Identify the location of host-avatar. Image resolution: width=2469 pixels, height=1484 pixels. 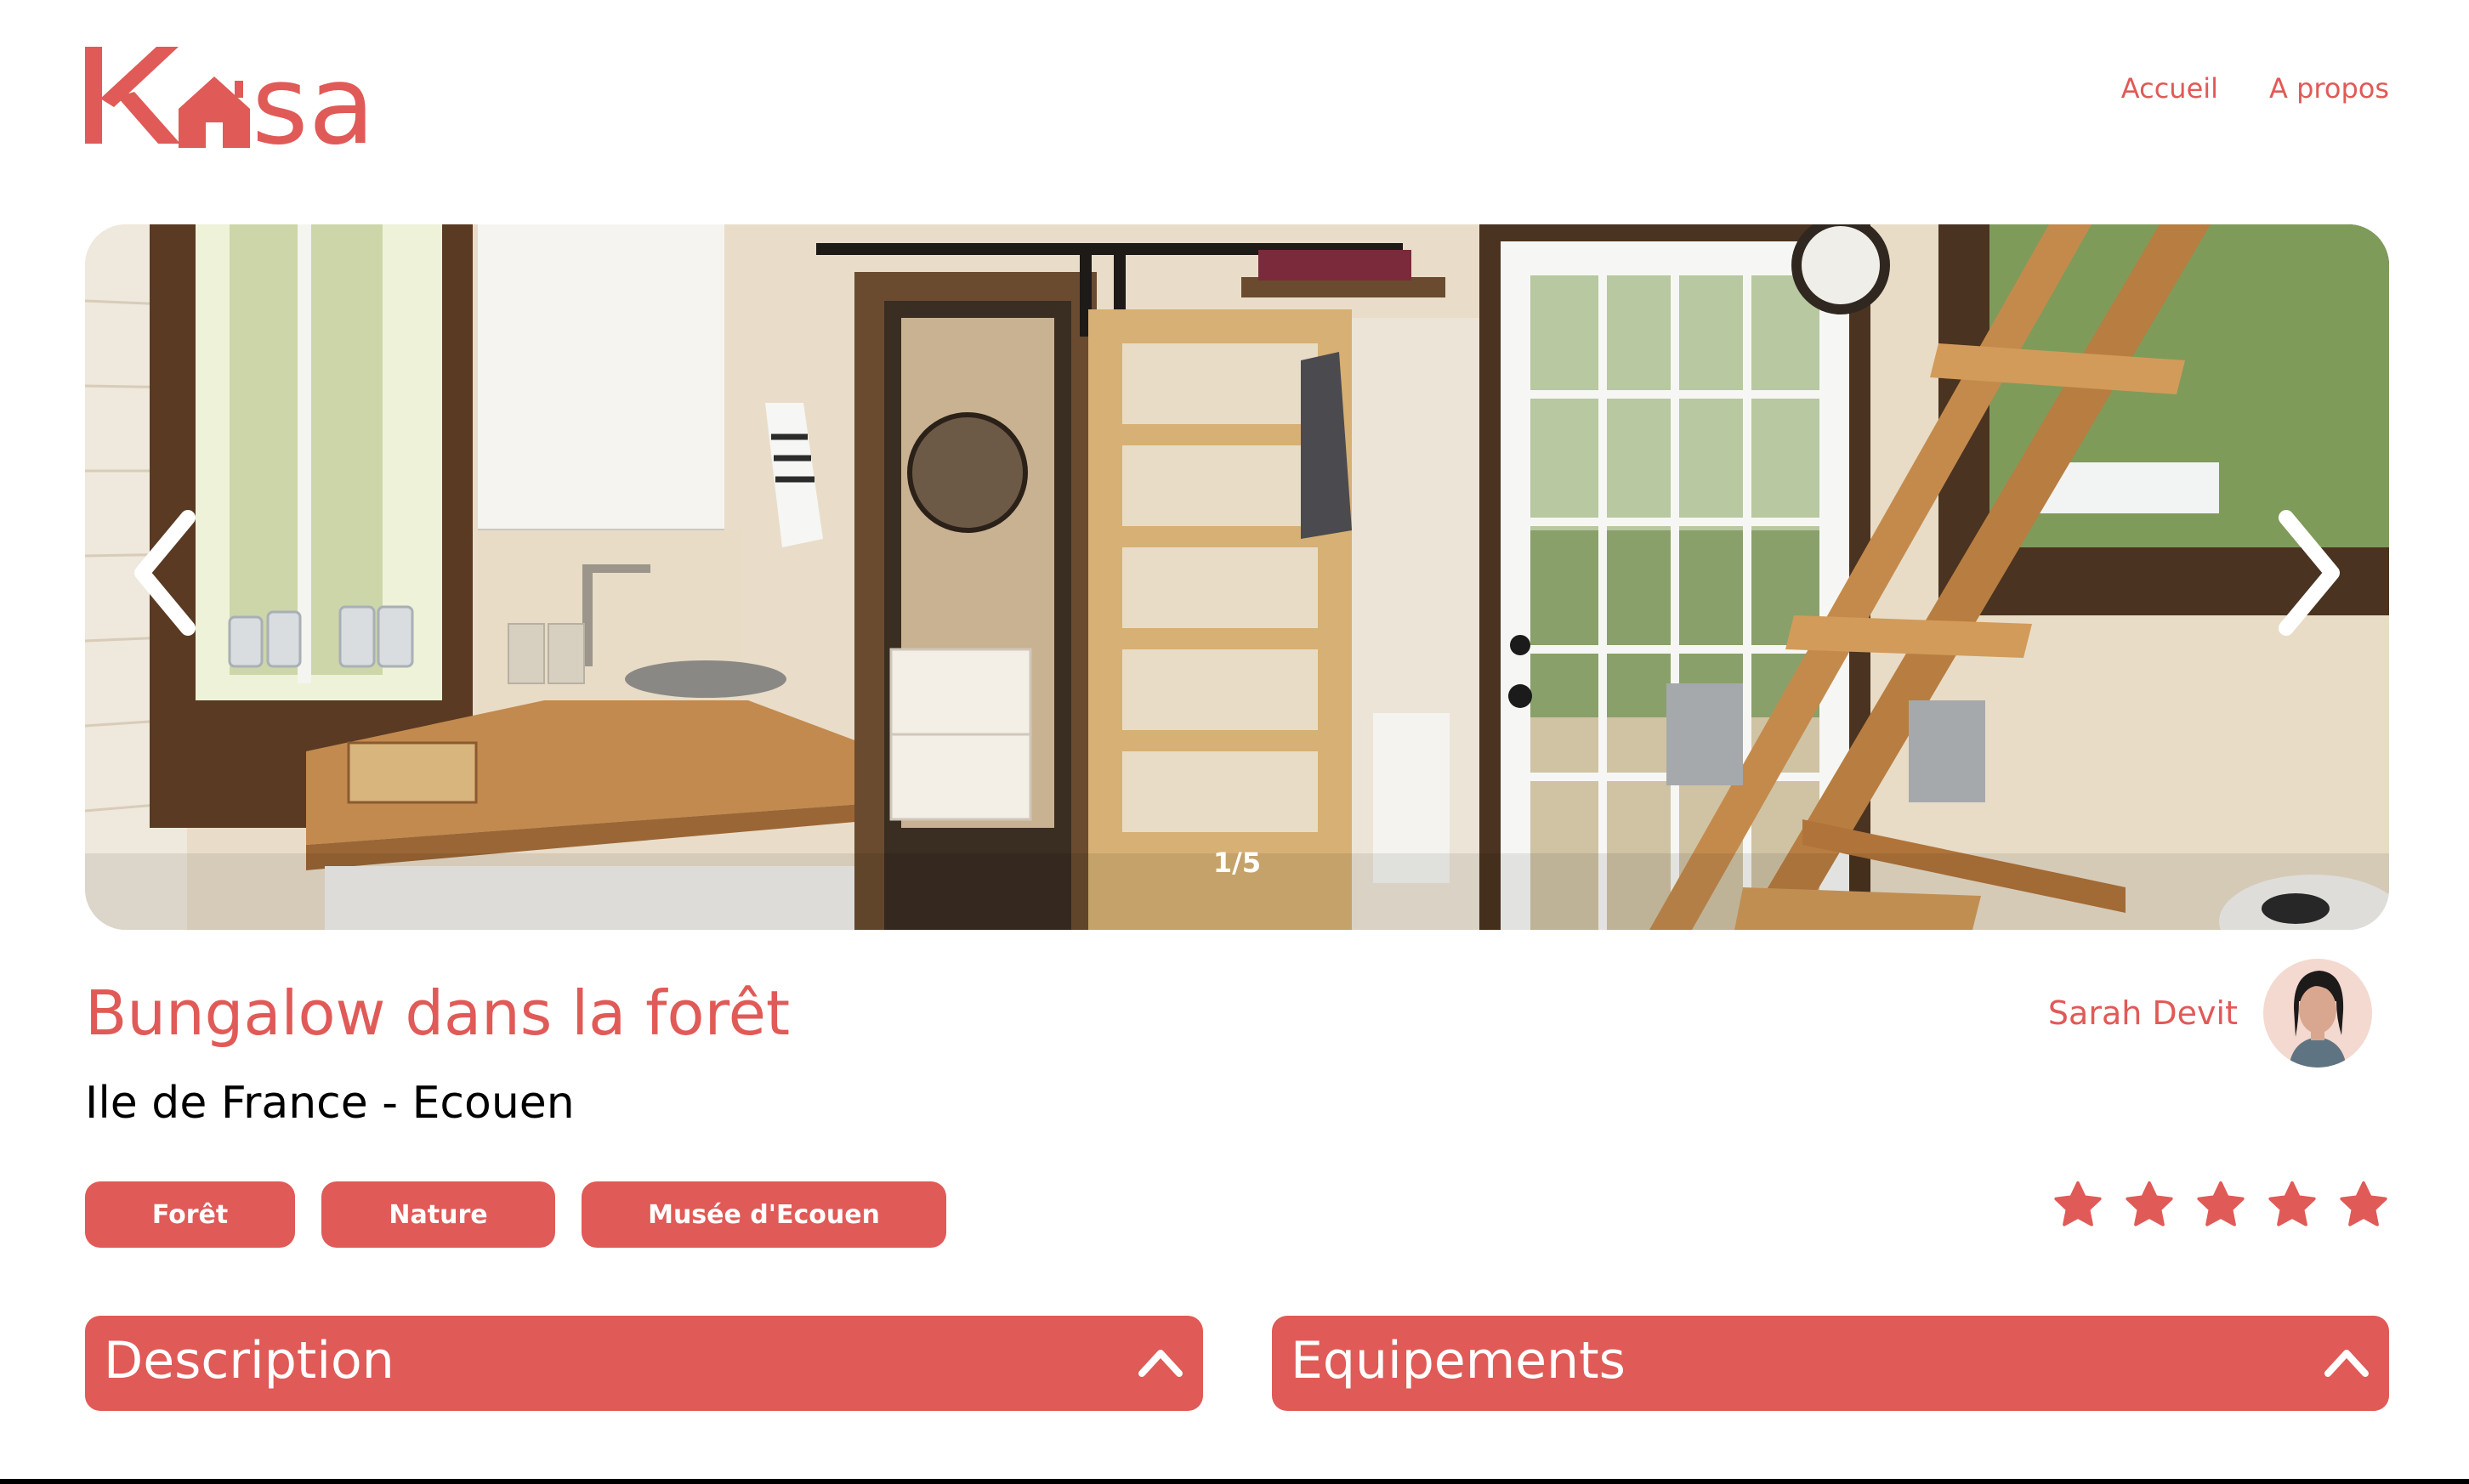
(2317, 1013).